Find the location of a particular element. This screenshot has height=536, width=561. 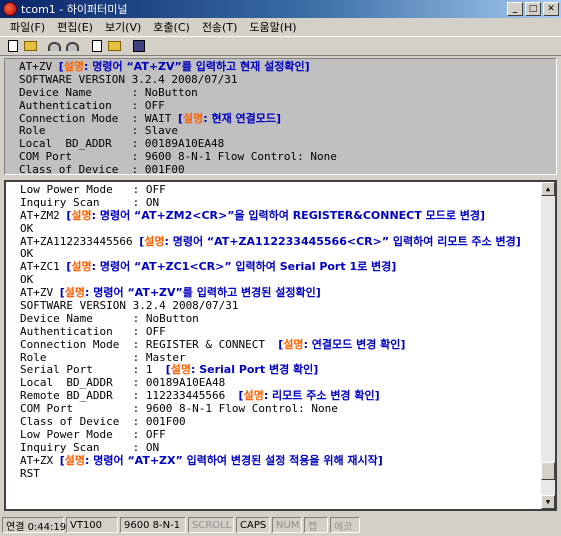

minimize-button: _ is located at coordinates (515, 9).